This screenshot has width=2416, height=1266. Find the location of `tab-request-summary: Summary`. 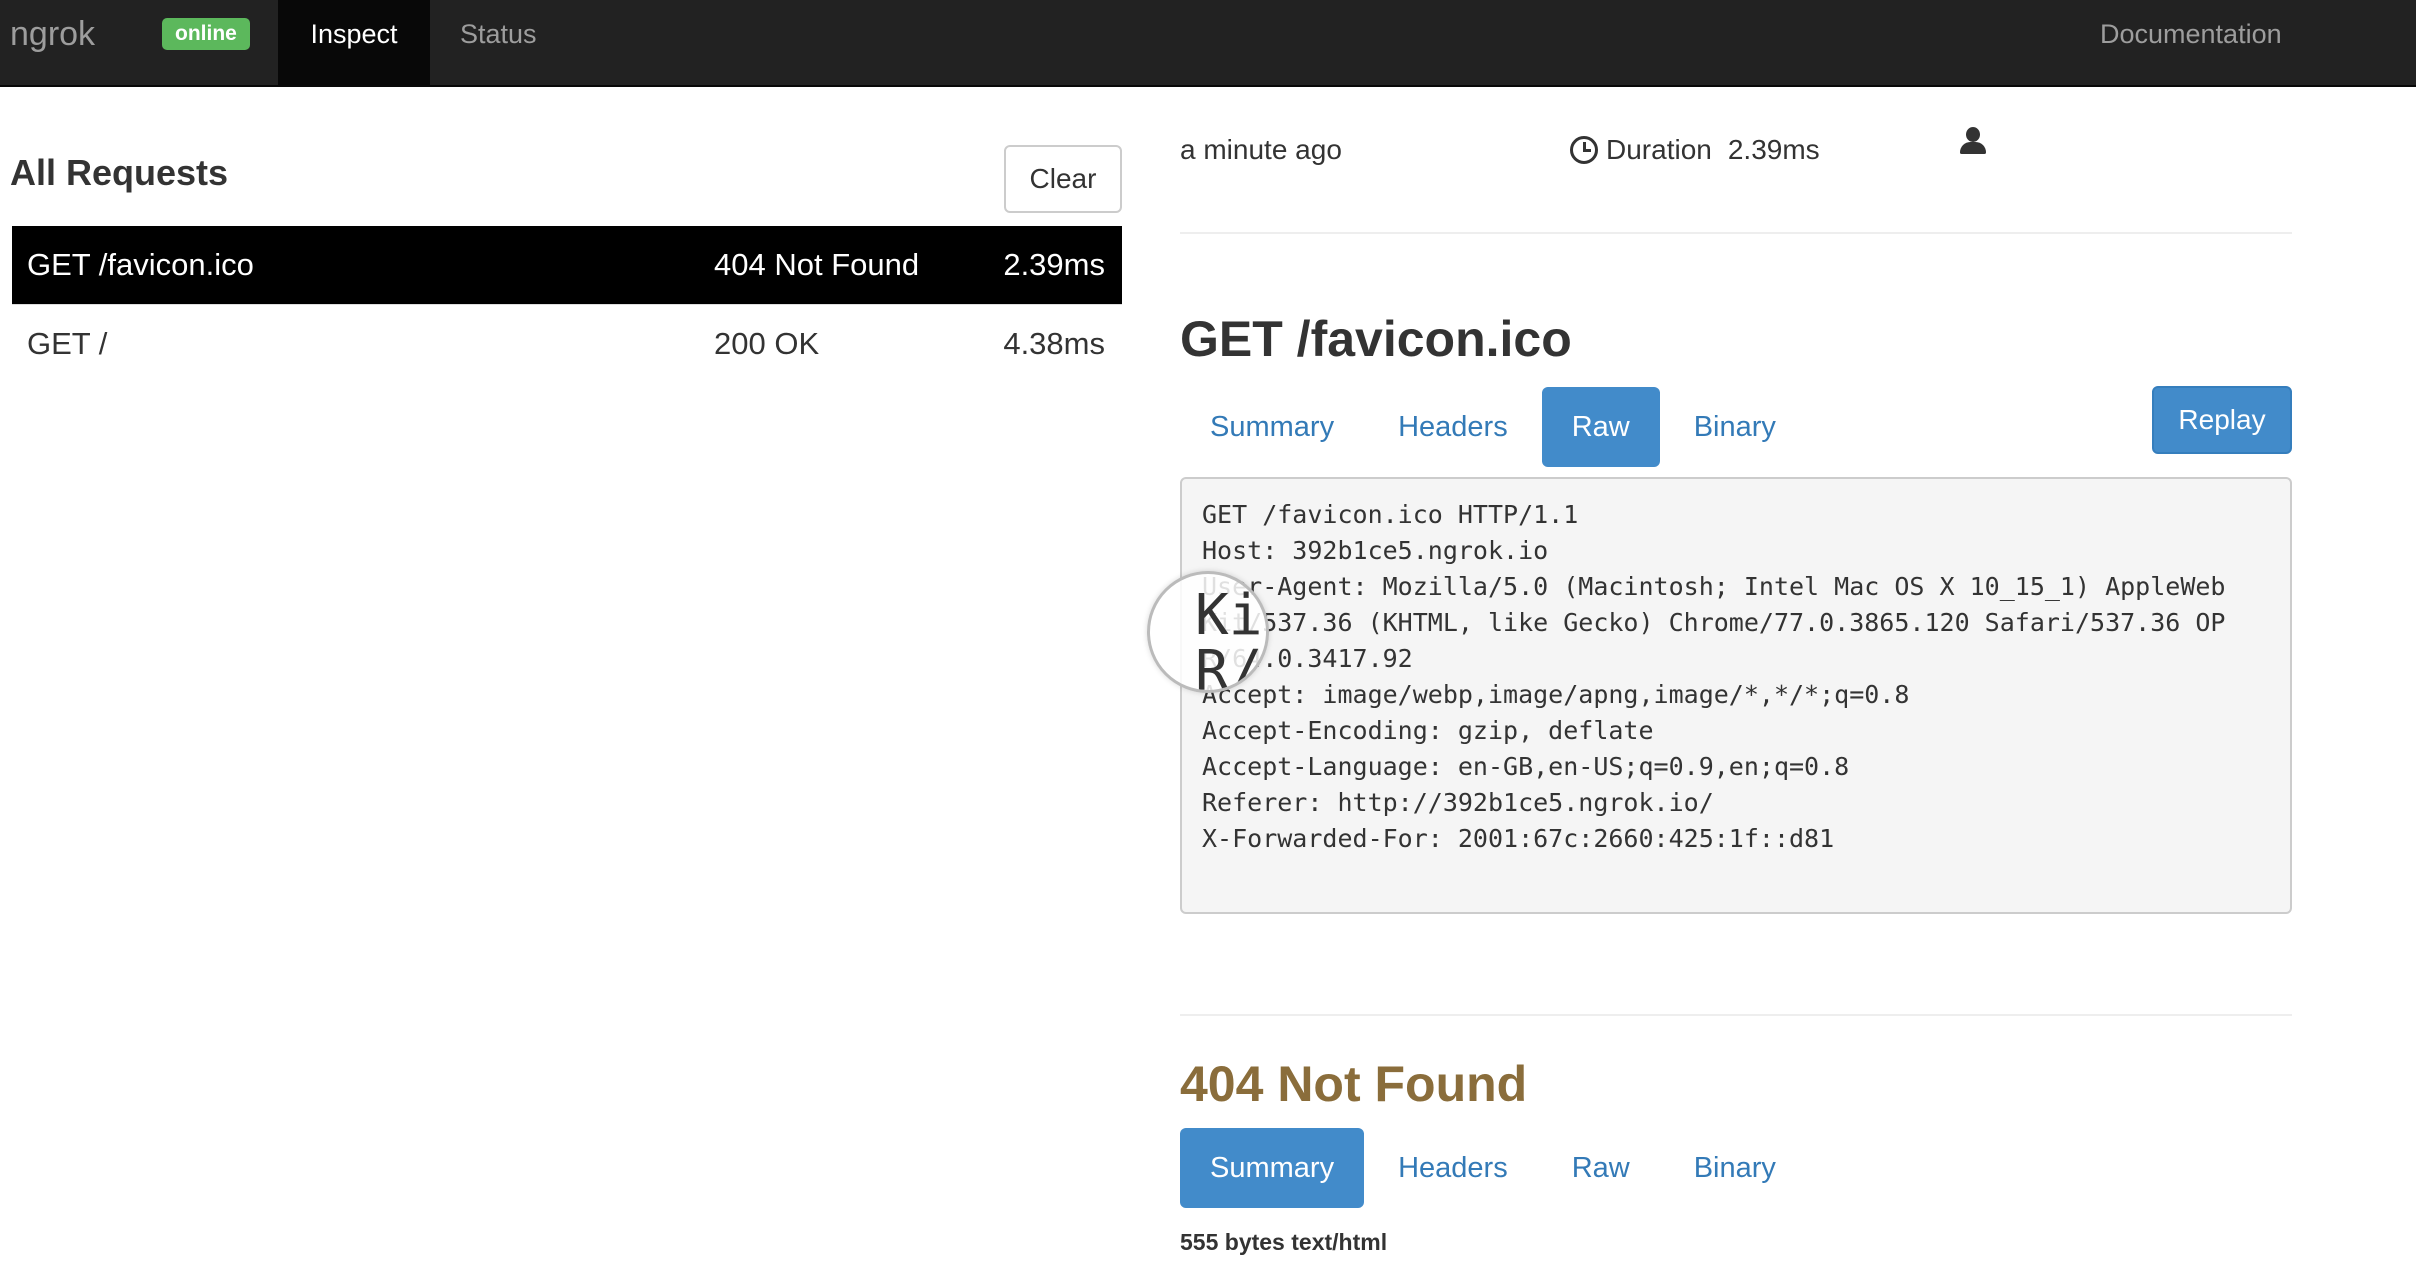

tab-request-summary: Summary is located at coordinates (1272, 427).